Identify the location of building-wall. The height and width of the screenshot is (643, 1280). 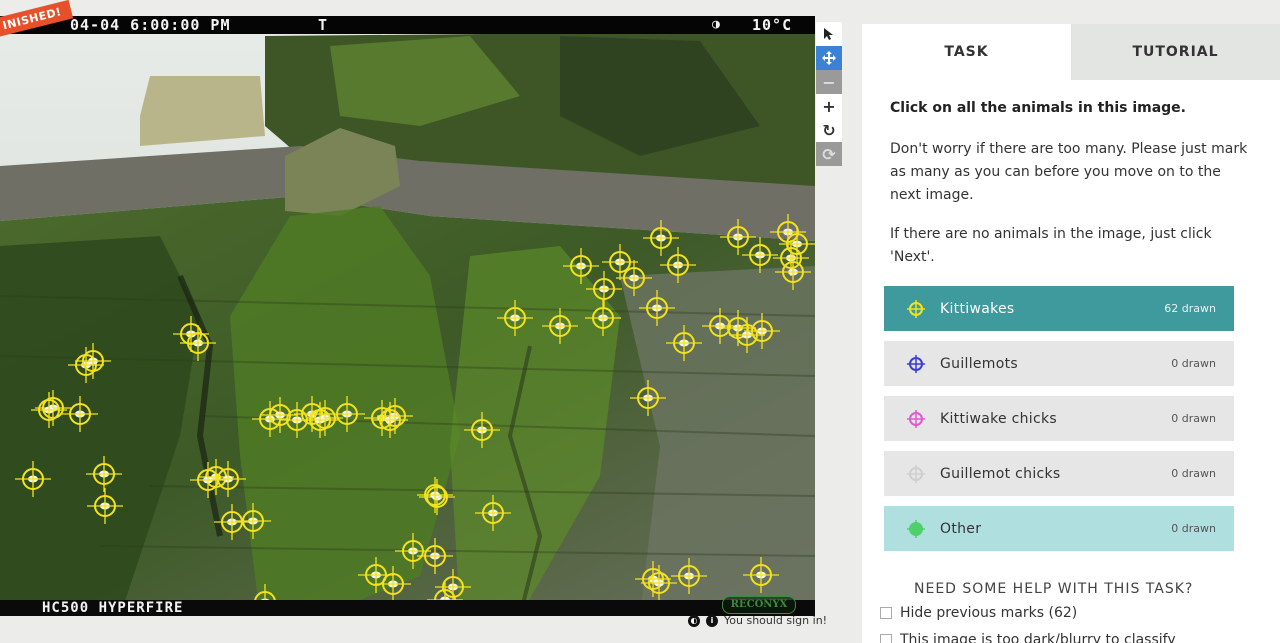
(202, 111).